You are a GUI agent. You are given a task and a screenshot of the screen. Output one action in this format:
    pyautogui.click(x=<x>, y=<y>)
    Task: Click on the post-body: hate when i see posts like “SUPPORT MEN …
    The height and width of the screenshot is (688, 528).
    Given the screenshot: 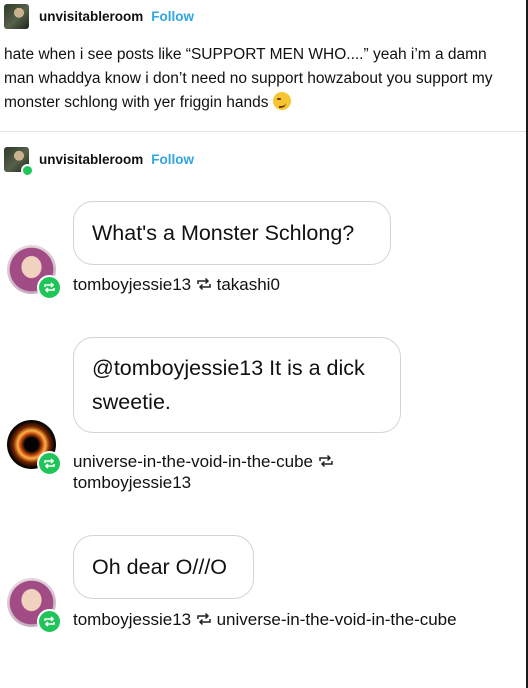 What is the action you would take?
    pyautogui.click(x=259, y=79)
    